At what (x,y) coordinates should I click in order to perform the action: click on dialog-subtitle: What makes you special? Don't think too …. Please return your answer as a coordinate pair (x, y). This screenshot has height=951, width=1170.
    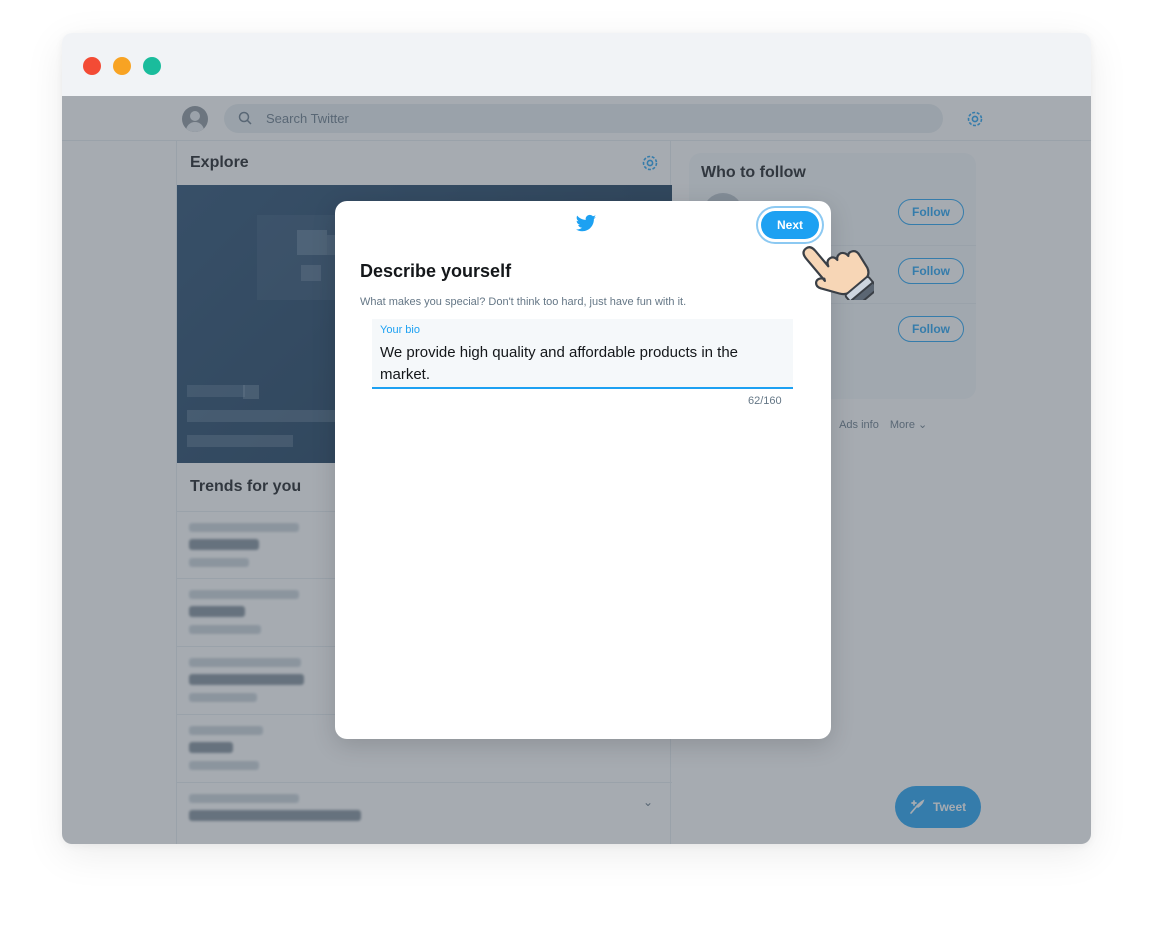
    Looking at the image, I should click on (523, 302).